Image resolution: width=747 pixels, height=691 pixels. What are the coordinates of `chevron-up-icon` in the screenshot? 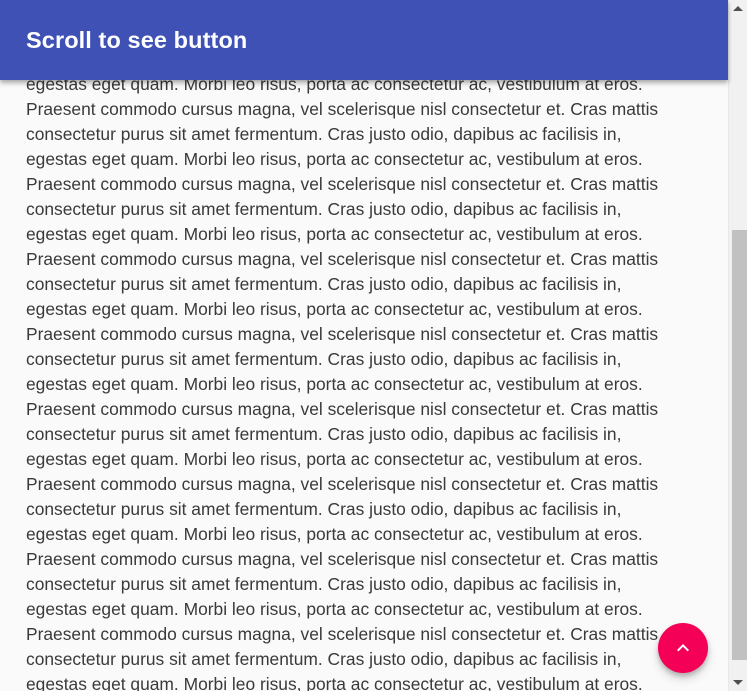 It's located at (683, 648).